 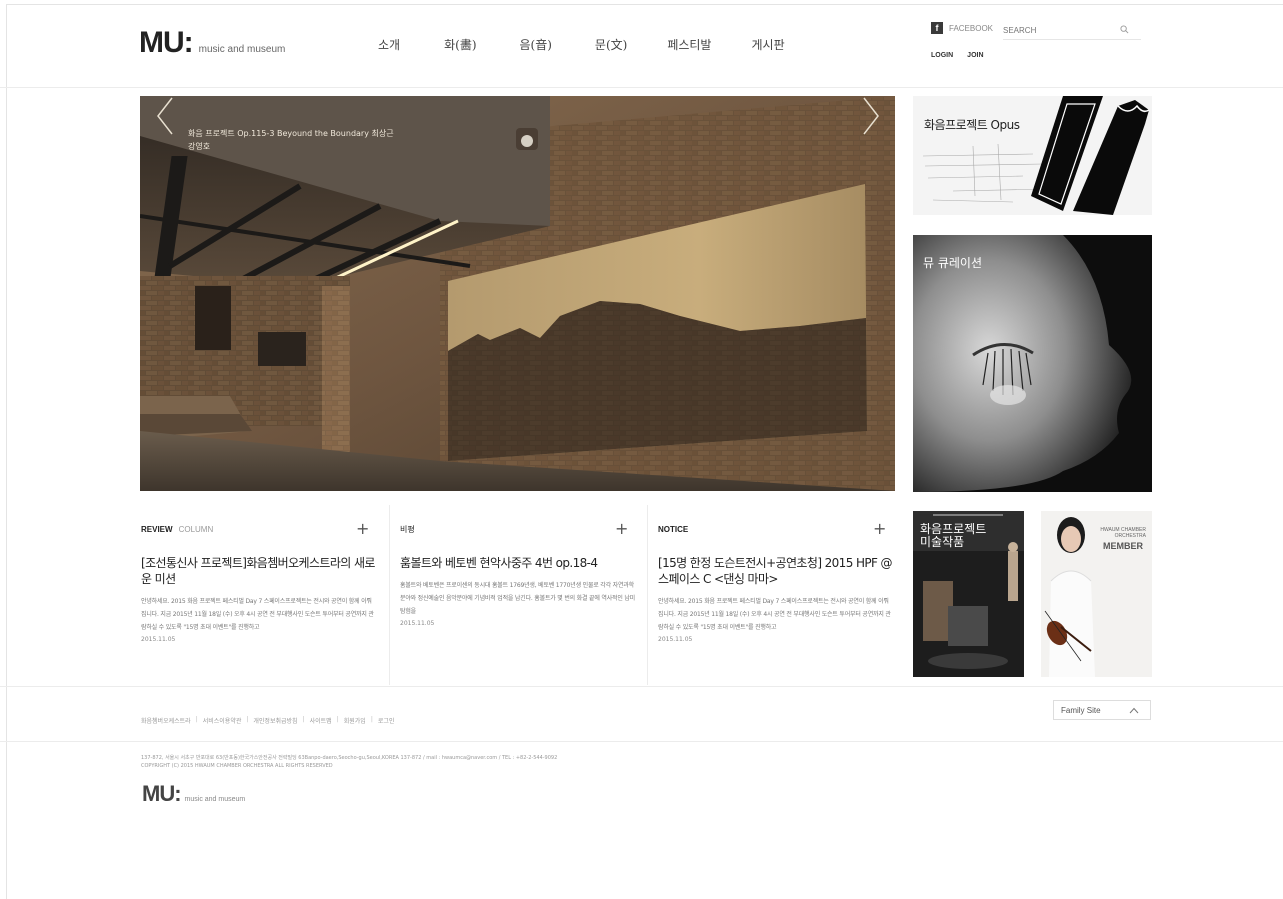 I want to click on nav-item-festival: 페스티발, so click(x=689, y=44).